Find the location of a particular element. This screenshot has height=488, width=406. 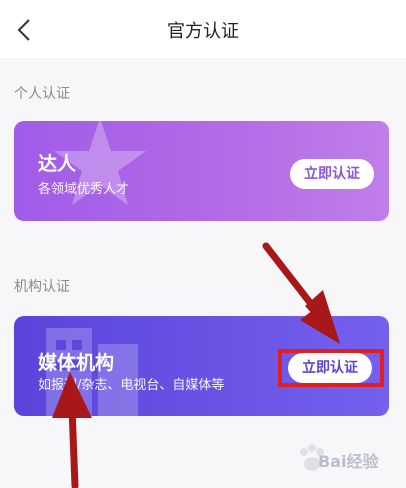

page-title: 官方认证 is located at coordinates (203, 31).